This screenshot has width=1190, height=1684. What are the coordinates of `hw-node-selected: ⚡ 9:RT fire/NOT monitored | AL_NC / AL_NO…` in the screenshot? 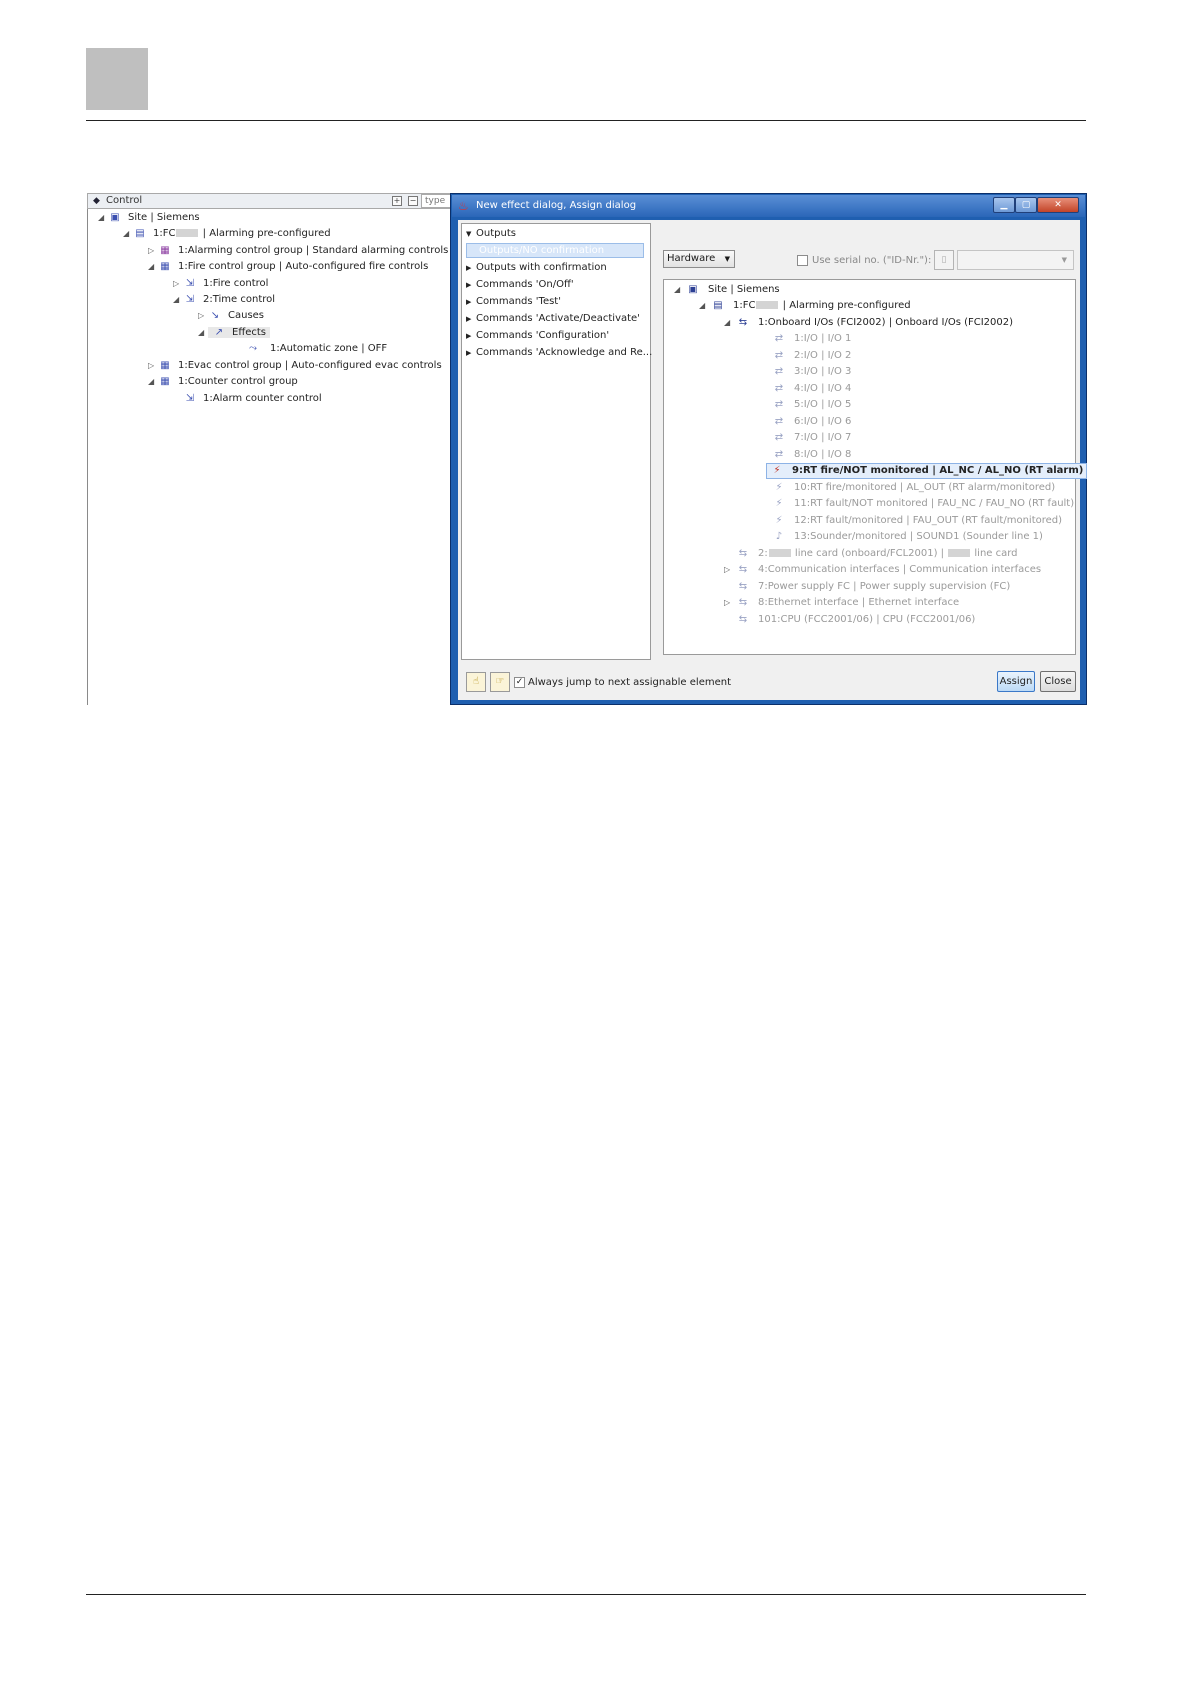 It's located at (927, 471).